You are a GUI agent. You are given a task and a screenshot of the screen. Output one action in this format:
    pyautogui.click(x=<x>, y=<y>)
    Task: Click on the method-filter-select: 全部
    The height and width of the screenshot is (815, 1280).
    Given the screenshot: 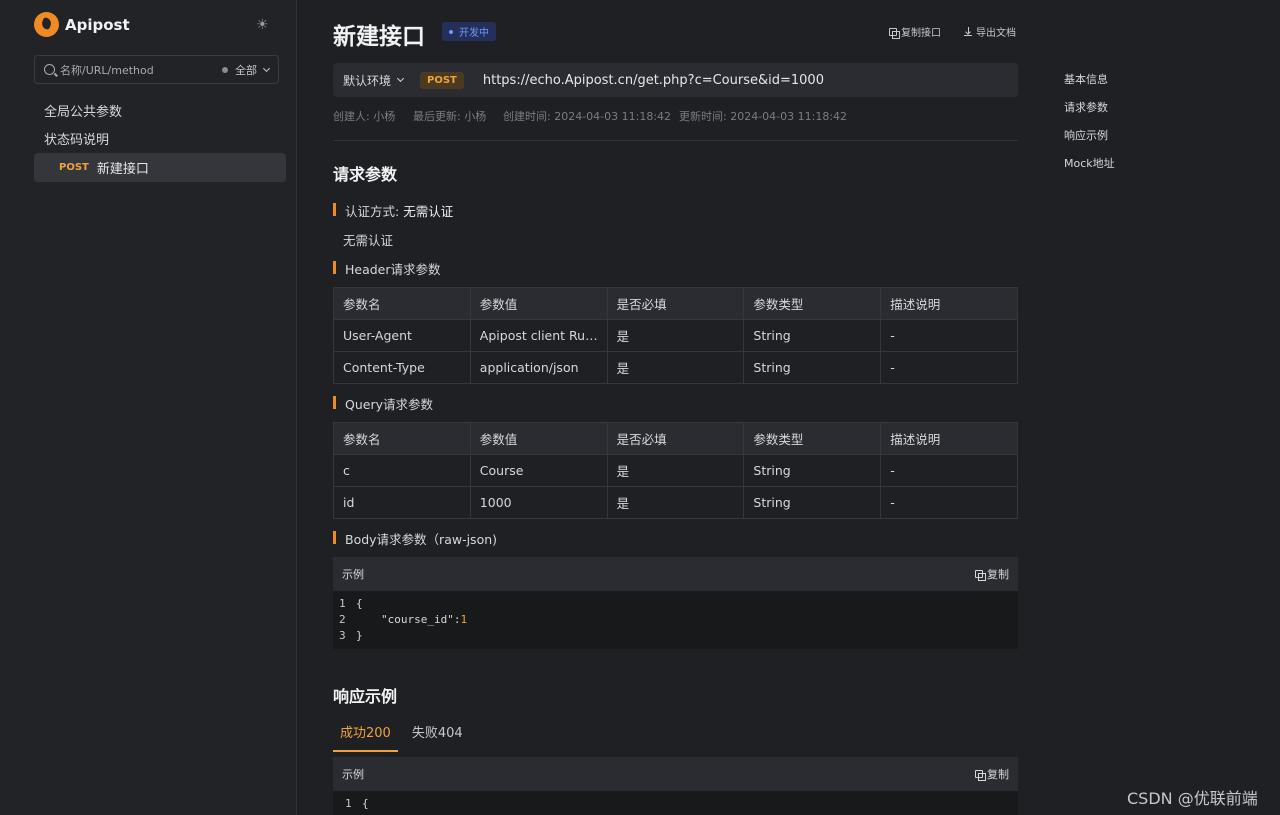 What is the action you would take?
    pyautogui.click(x=246, y=70)
    